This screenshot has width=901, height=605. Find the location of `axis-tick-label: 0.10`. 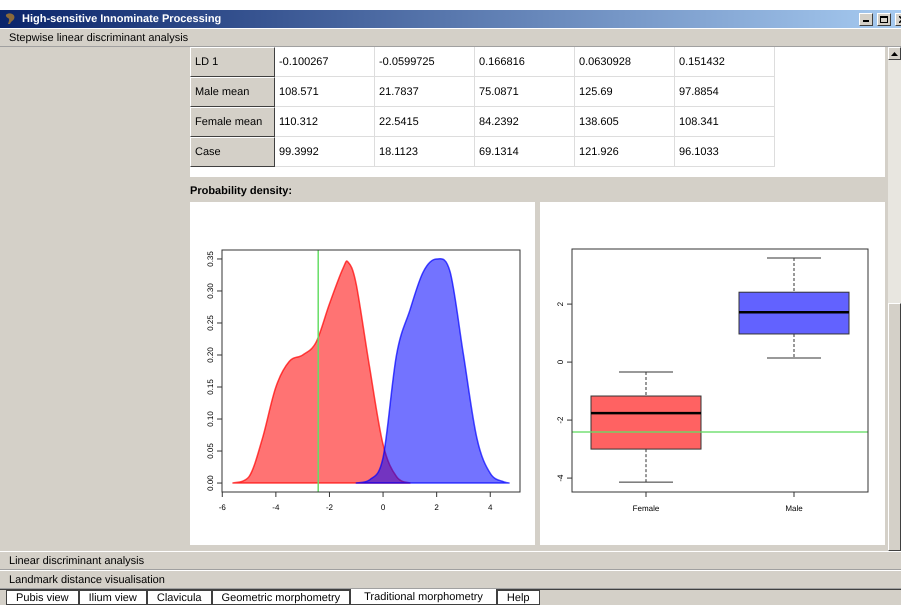

axis-tick-label: 0.10 is located at coordinates (210, 419).